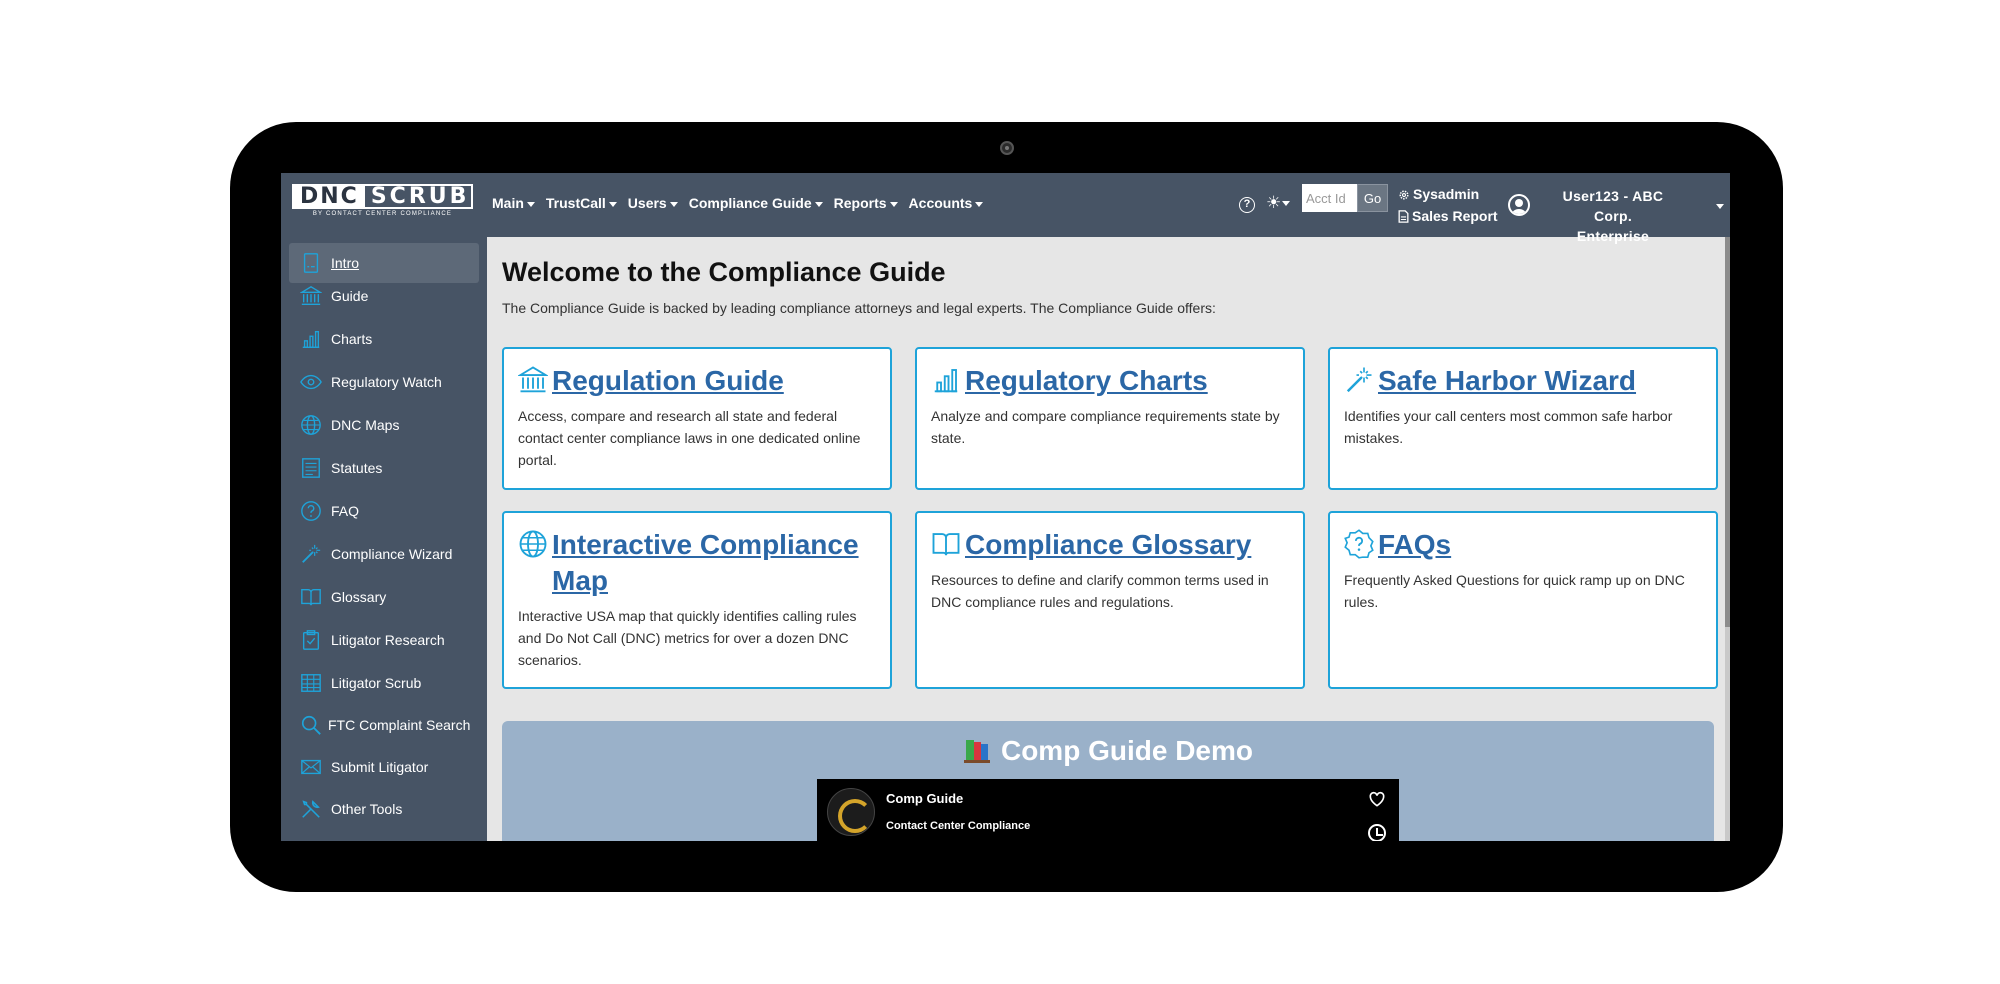  Describe the element at coordinates (924, 798) in the screenshot. I see `video-title: Comp Guide` at that location.